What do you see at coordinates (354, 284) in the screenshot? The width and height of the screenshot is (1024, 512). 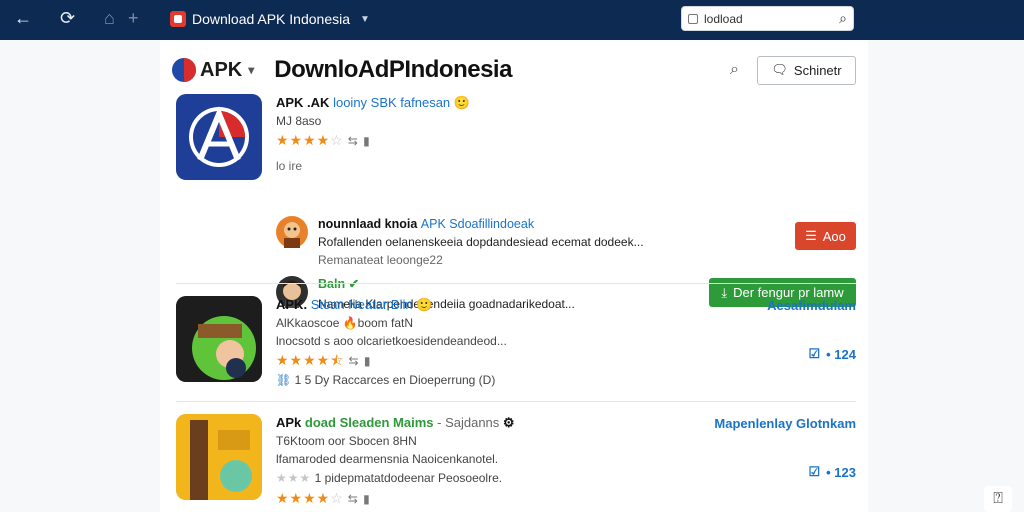 I see `verified-icon: ✔` at bounding box center [354, 284].